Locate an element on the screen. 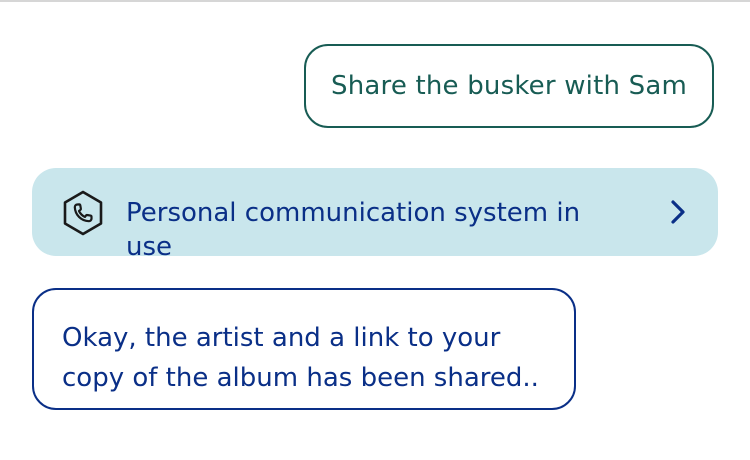 This screenshot has width=750, height=460. user-message-bubble: Share the busker with Sam is located at coordinates (509, 86).